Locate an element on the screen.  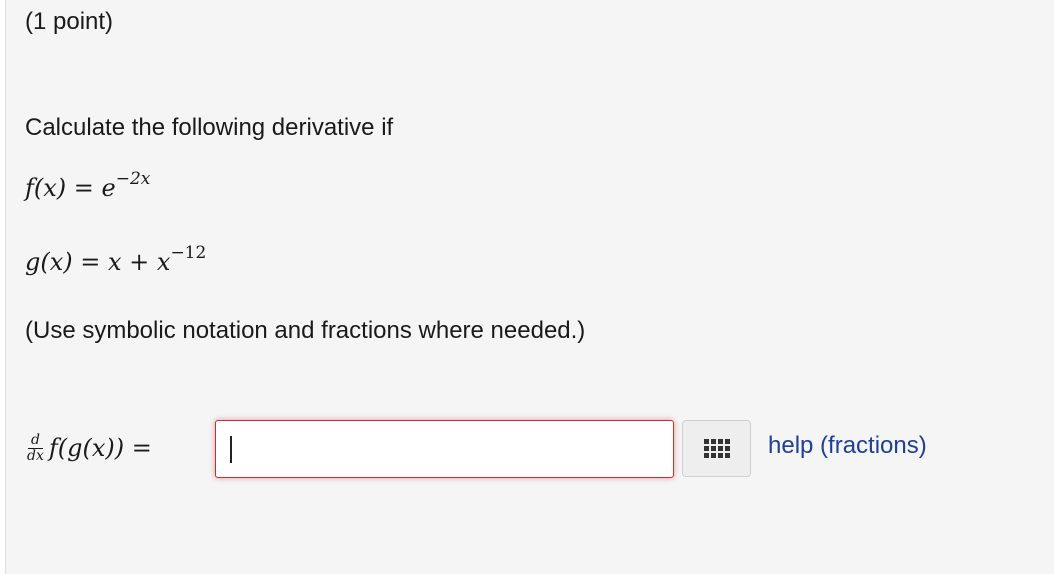
f-exponent: −2x is located at coordinates (133, 179).